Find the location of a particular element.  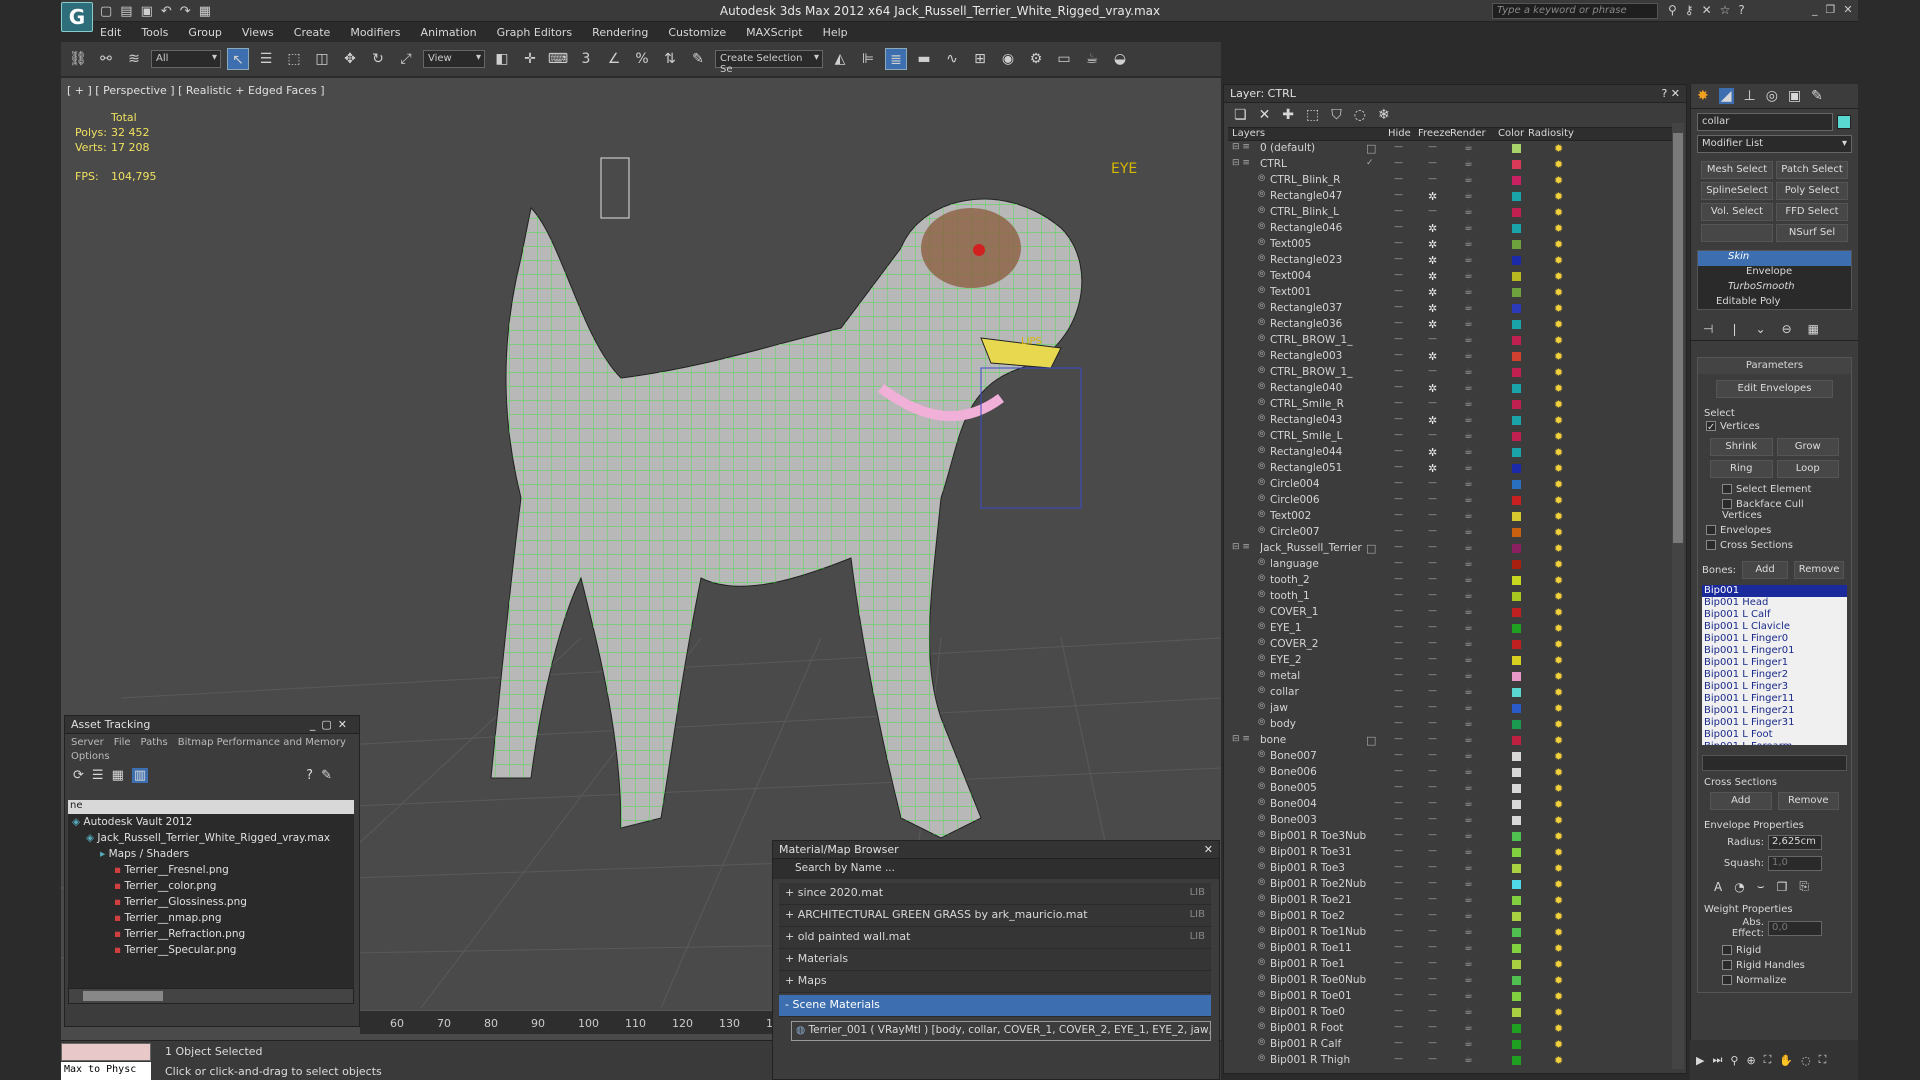

select-by-name-icon: ☰ is located at coordinates (266, 59).